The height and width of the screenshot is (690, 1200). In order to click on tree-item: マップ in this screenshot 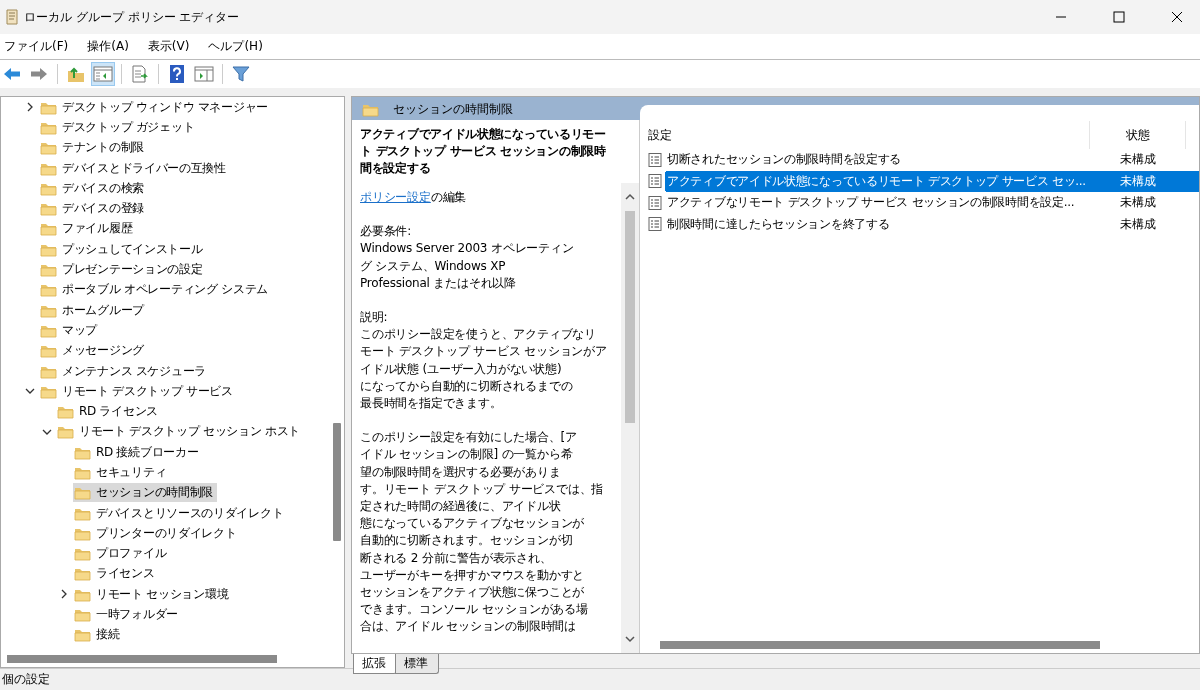, I will do `click(70, 330)`.